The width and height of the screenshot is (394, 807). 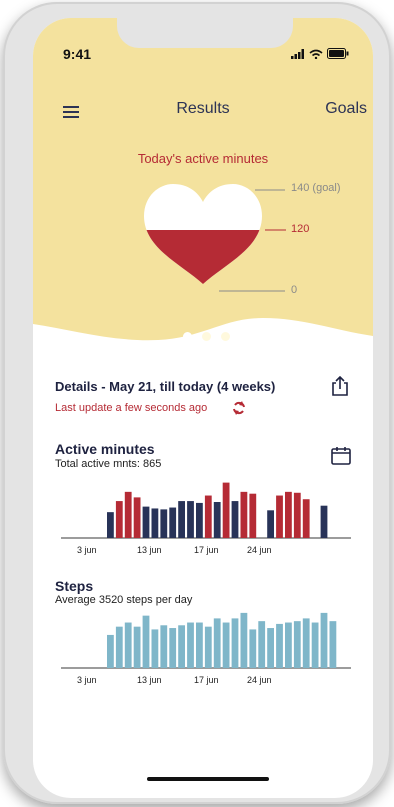 What do you see at coordinates (346, 109) in the screenshot?
I see `goals-button: Goals` at bounding box center [346, 109].